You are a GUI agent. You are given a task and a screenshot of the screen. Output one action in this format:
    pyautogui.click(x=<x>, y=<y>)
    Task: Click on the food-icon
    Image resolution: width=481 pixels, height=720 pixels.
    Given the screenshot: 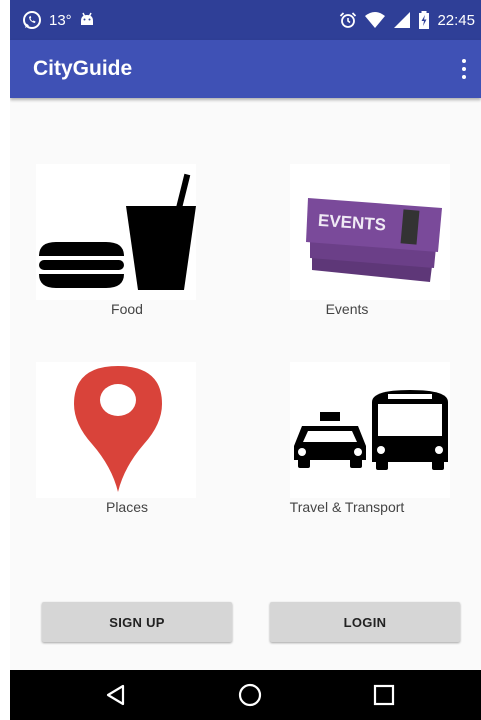 What is the action you would take?
    pyautogui.click(x=117, y=231)
    